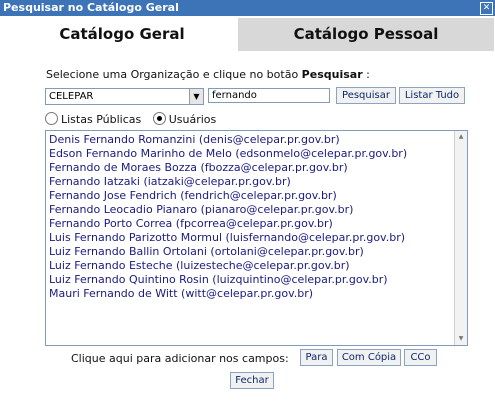 This screenshot has height=407, width=495. Describe the element at coordinates (252, 380) in the screenshot. I see `close-button: Fechar` at that location.